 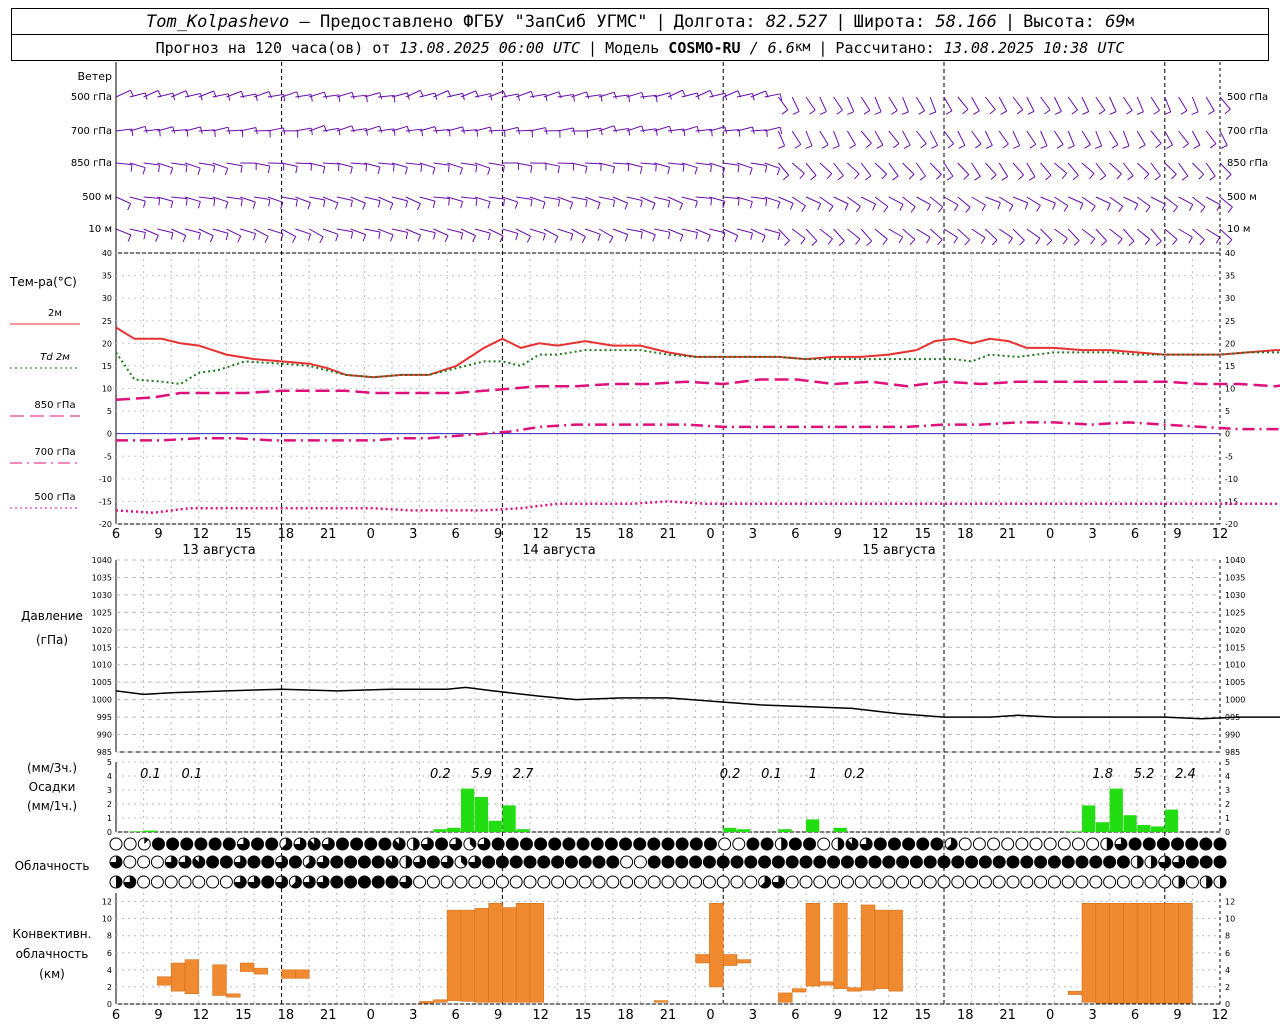 I want to click on pressure-tick-left: 1015, so click(x=102, y=647).